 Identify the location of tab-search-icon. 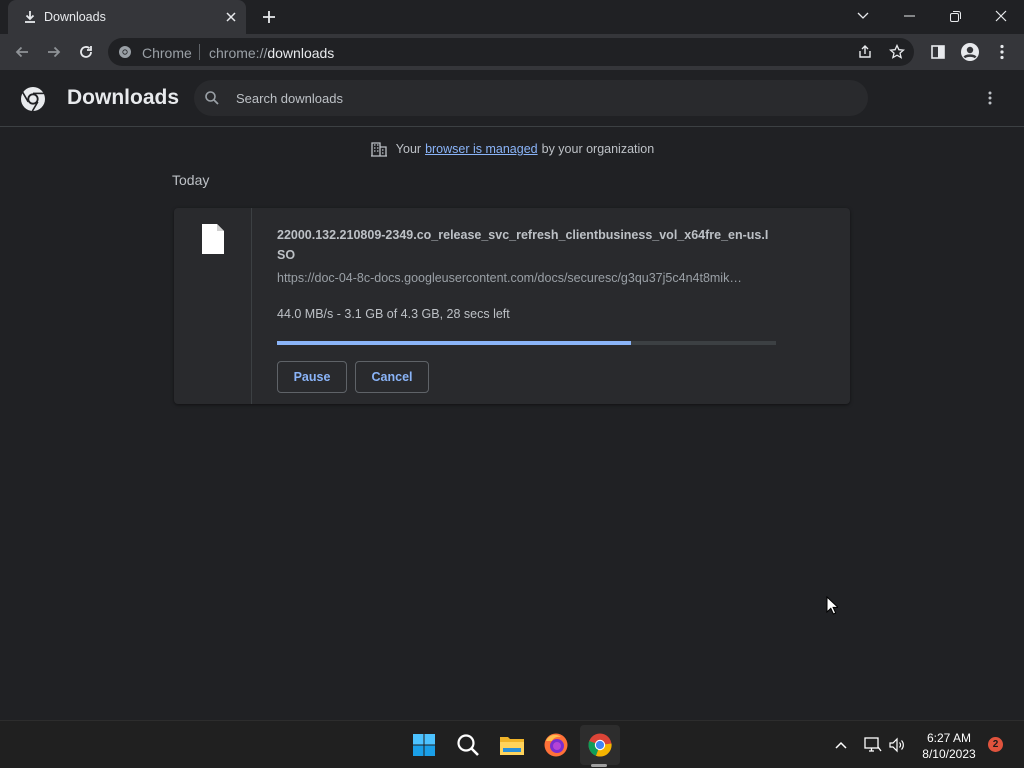
(863, 16).